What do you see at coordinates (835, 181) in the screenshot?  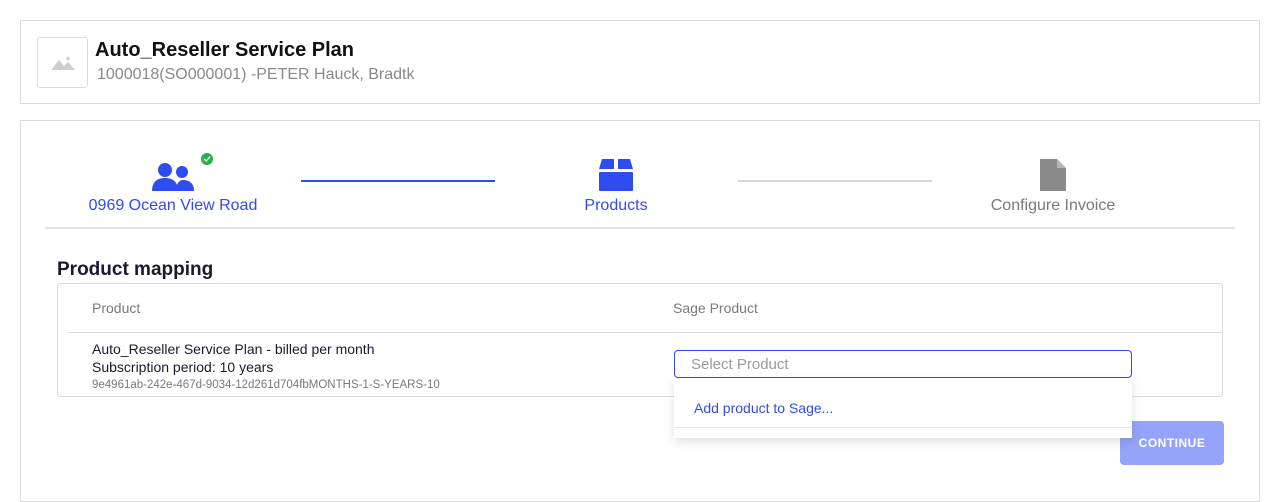 I see `step-connector-pending` at bounding box center [835, 181].